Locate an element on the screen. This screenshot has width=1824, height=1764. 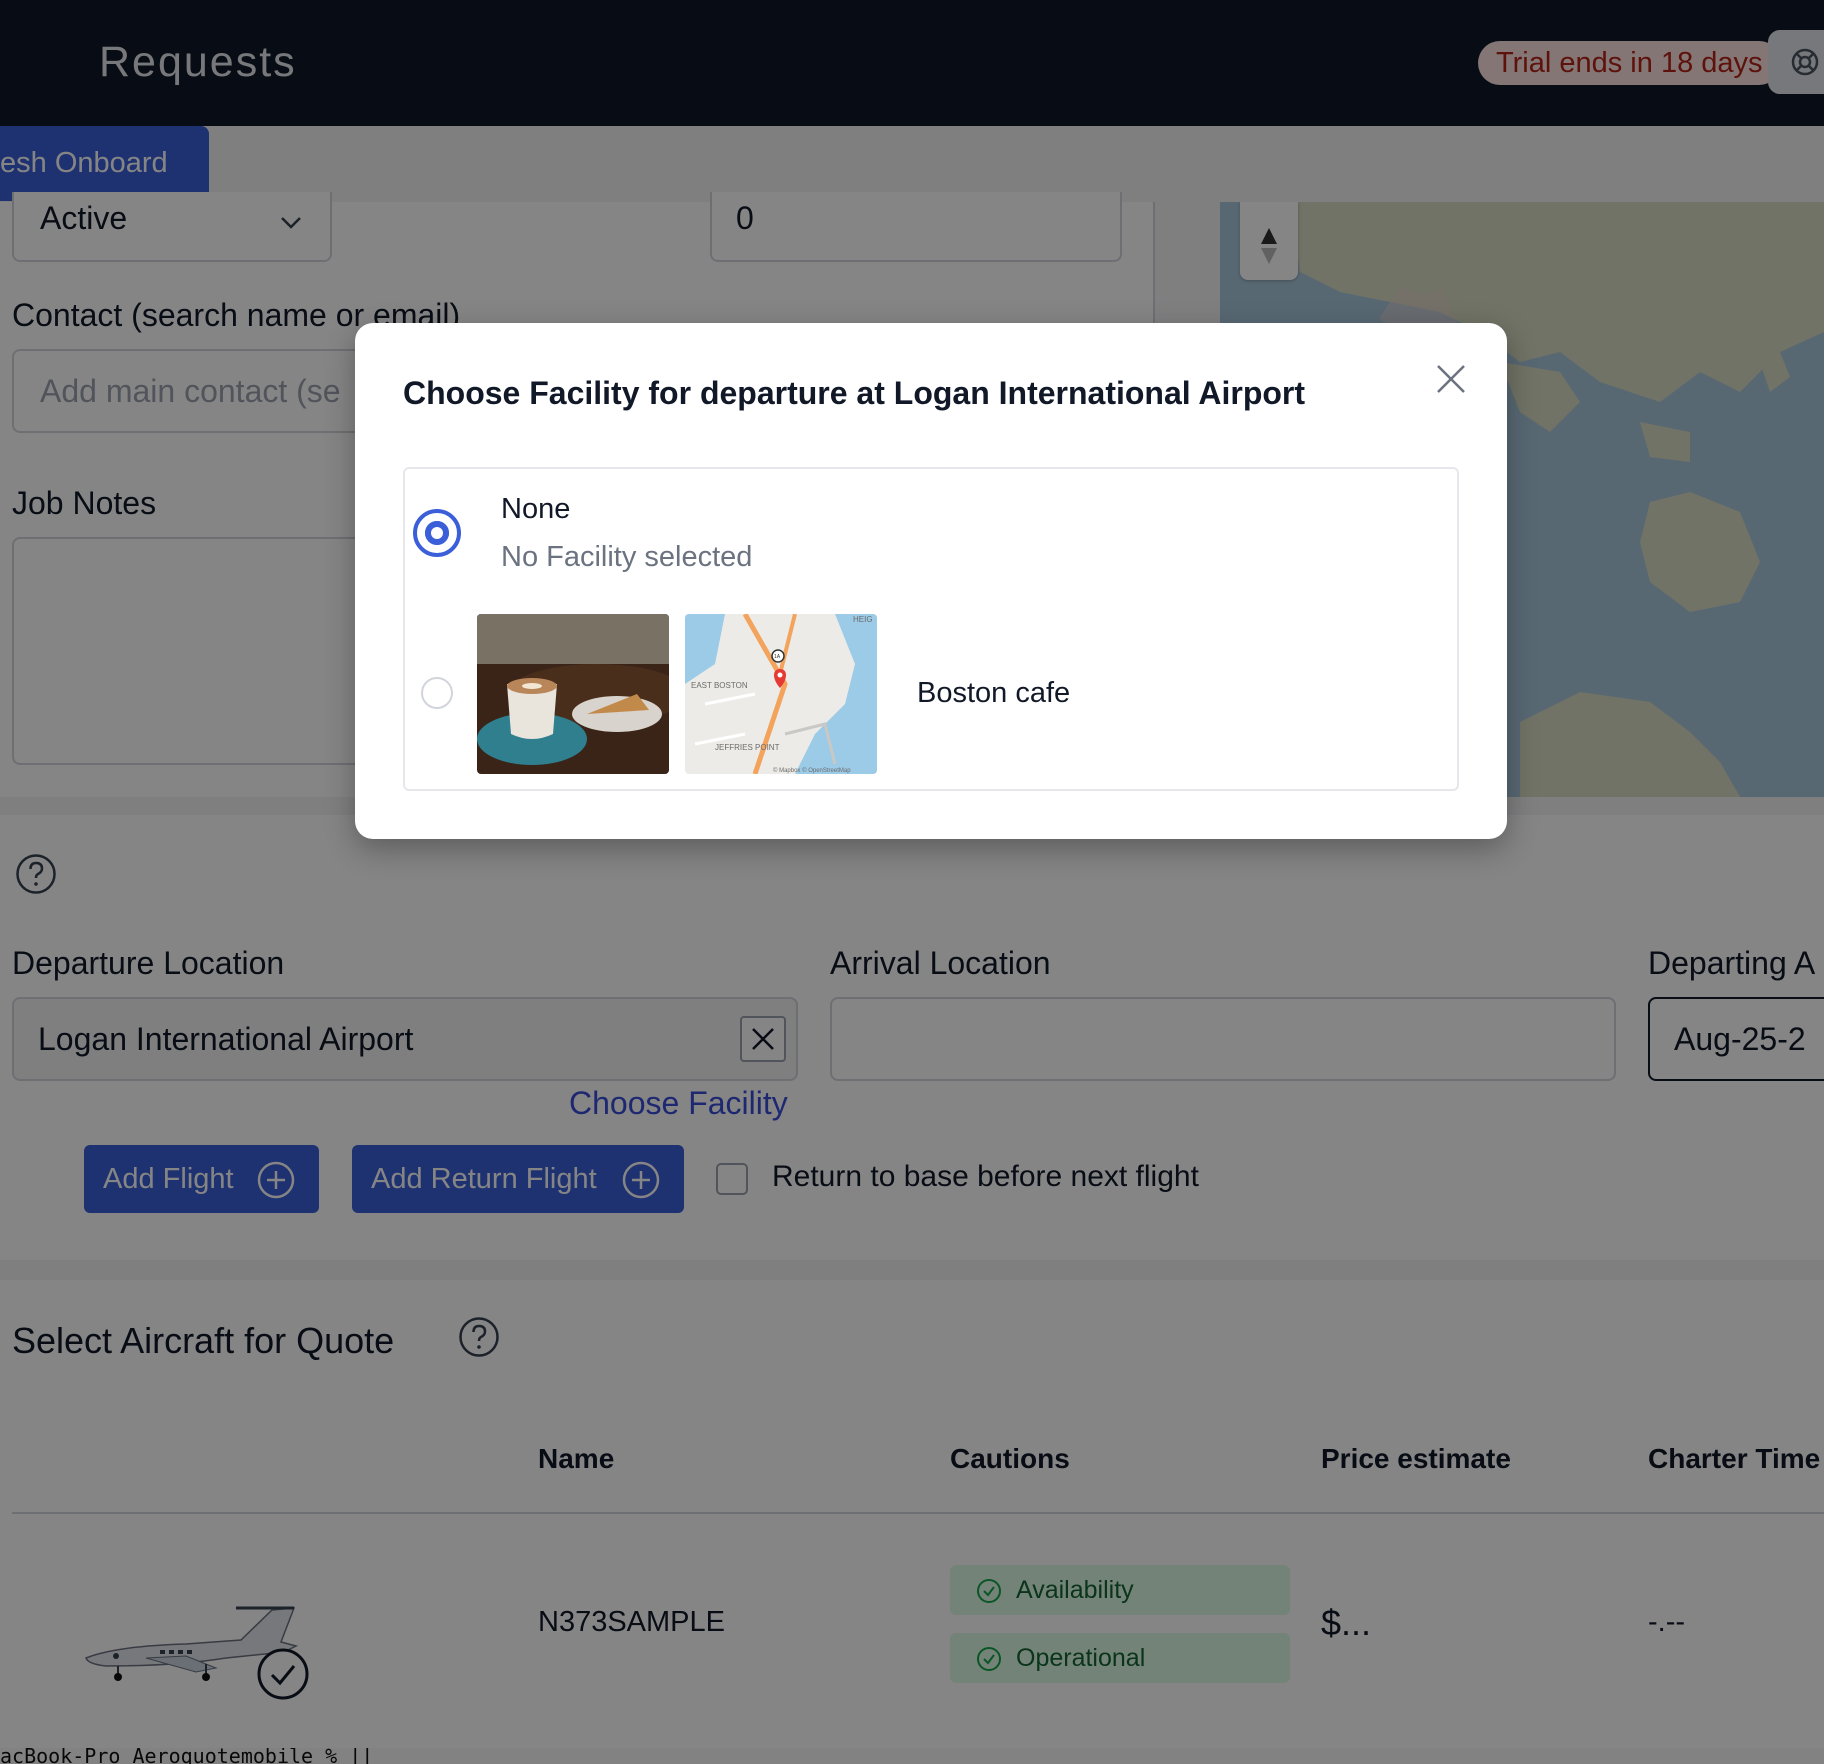
radio-selected is located at coordinates (437, 533).